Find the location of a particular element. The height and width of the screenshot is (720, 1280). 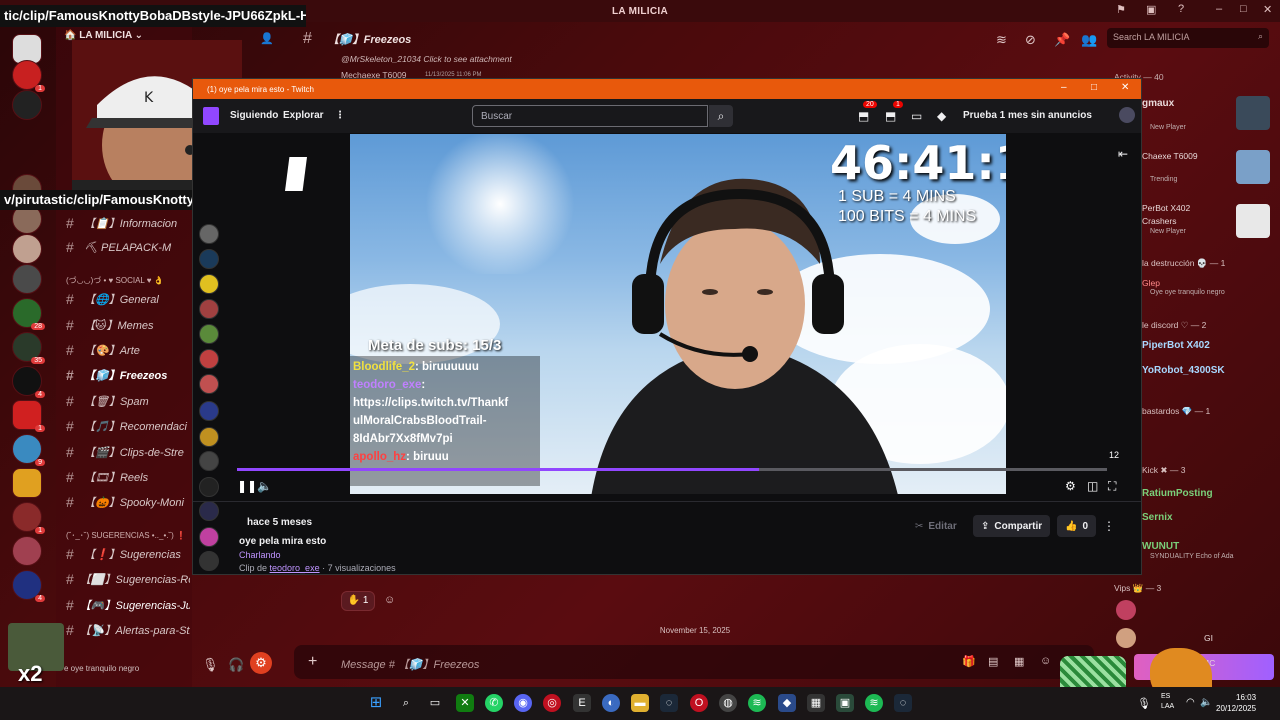

volume-icon: 🔈 is located at coordinates (1206, 702).